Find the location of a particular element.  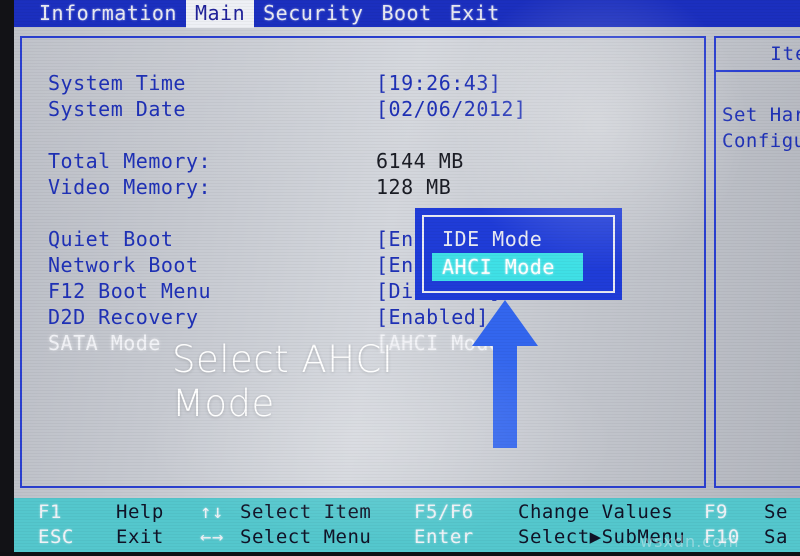

item-help-title: Item is located at coordinates (785, 54).